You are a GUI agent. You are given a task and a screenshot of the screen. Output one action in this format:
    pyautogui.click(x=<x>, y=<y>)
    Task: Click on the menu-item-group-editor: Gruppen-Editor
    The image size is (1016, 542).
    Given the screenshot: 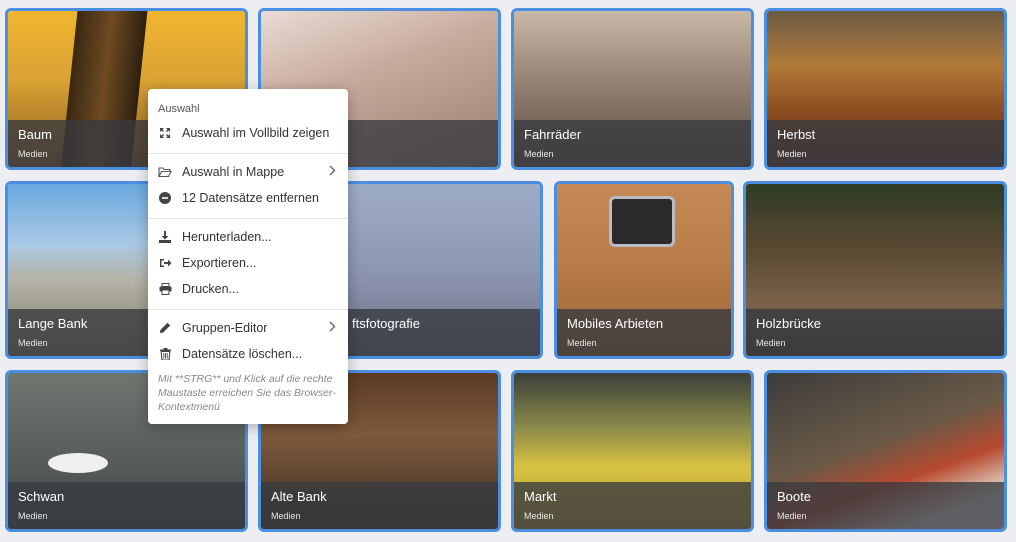 What is the action you would take?
    pyautogui.click(x=248, y=328)
    